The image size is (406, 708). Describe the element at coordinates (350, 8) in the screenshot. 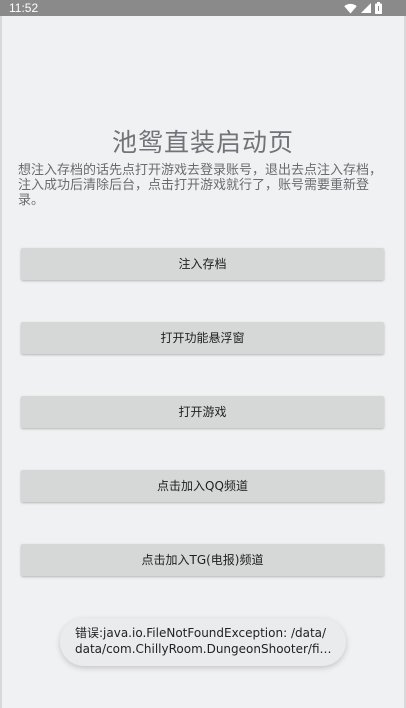

I see `wifi-icon` at that location.